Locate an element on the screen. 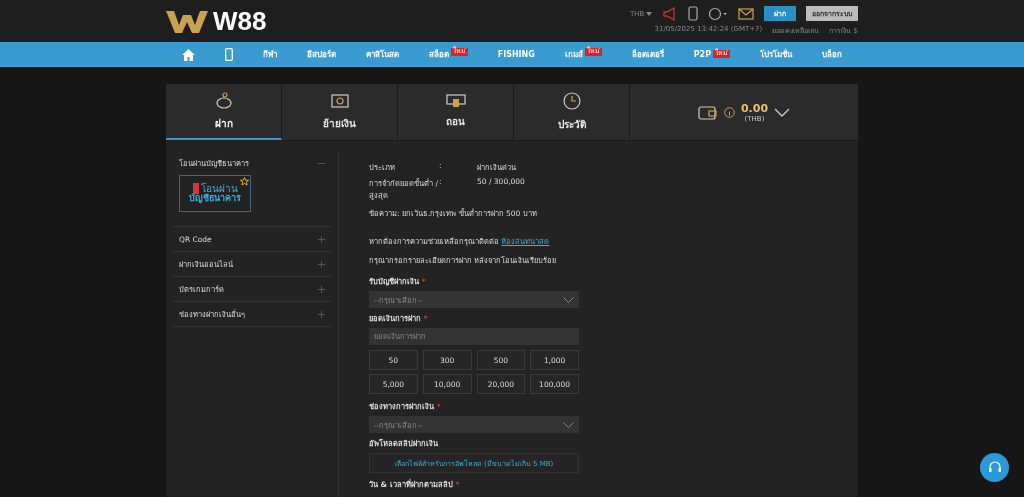 Image resolution: width=1024 pixels, height=497 pixels. mail-icon is located at coordinates (746, 13).